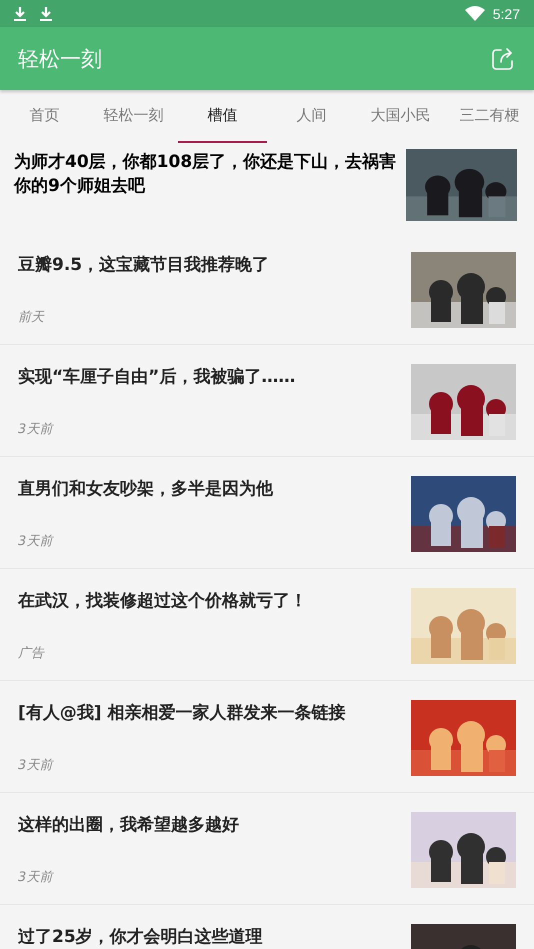 This screenshot has width=534, height=949. Describe the element at coordinates (145, 489) in the screenshot. I see `article-title: 直男们和女友吵架，多半是因为他` at that location.